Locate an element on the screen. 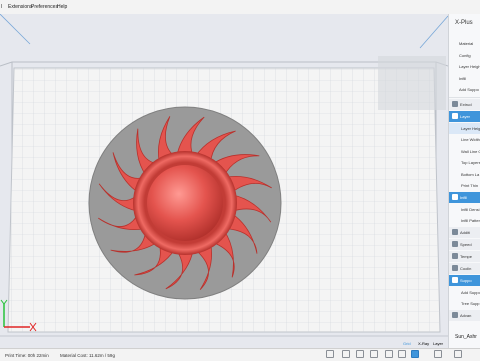 This screenshot has width=480, height=361. panel-row: Infill Patter is located at coordinates (464, 220).